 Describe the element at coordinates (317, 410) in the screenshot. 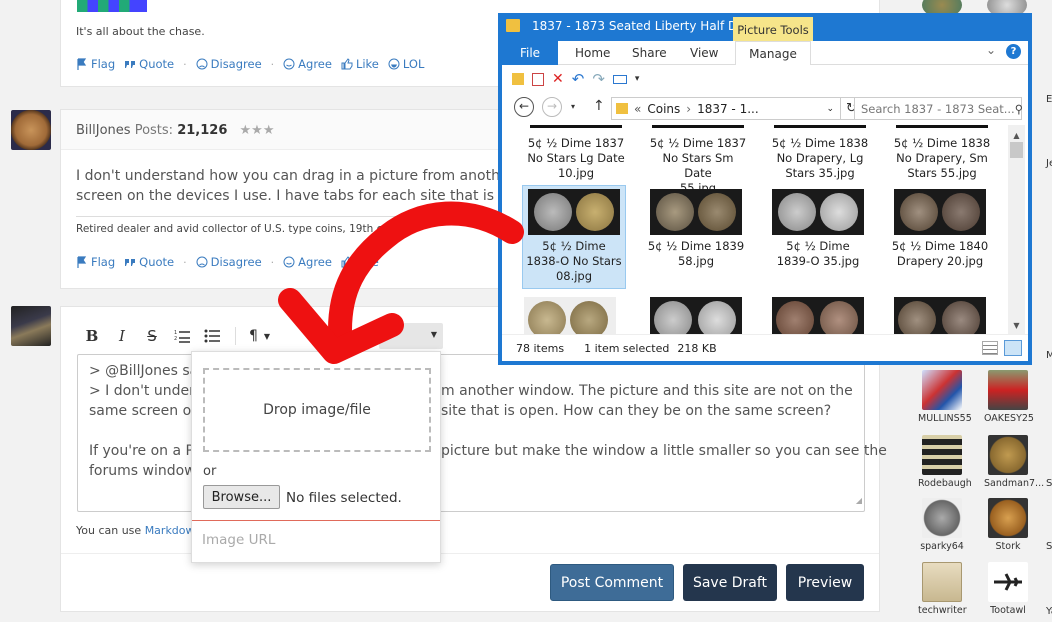

I see `drop-zone: Drop image/file` at that location.